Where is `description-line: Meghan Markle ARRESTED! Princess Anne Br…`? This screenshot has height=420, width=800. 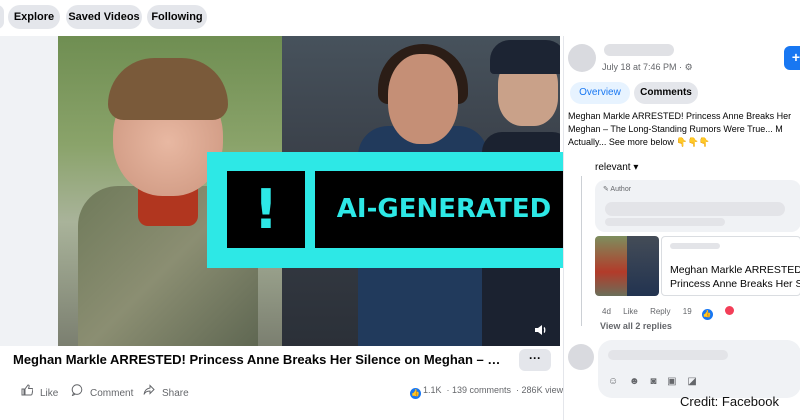
description-line: Meghan Markle ARRESTED! Princess Anne Br… is located at coordinates (680, 116).